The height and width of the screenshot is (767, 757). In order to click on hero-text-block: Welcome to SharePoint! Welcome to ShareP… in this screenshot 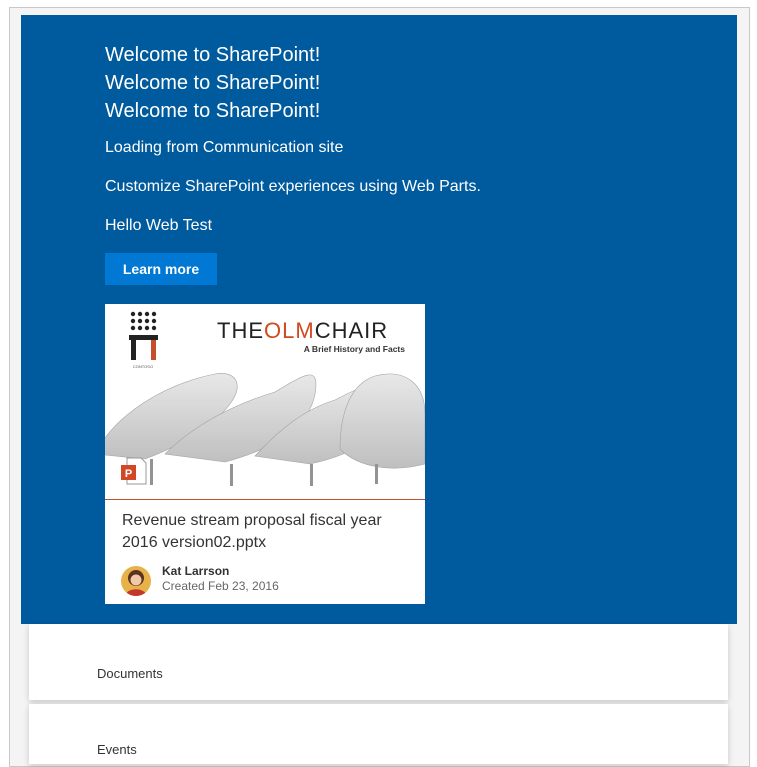, I will do `click(293, 138)`.